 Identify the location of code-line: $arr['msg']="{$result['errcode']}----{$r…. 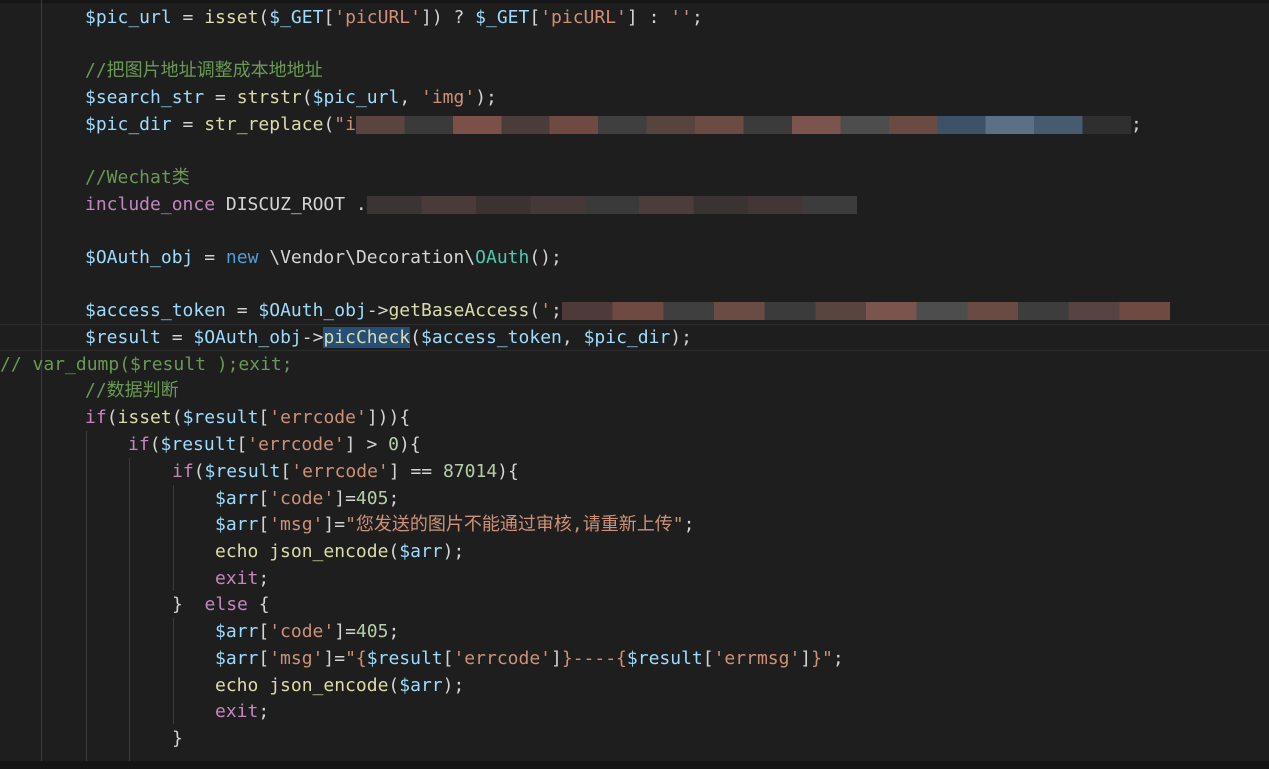
(529, 658).